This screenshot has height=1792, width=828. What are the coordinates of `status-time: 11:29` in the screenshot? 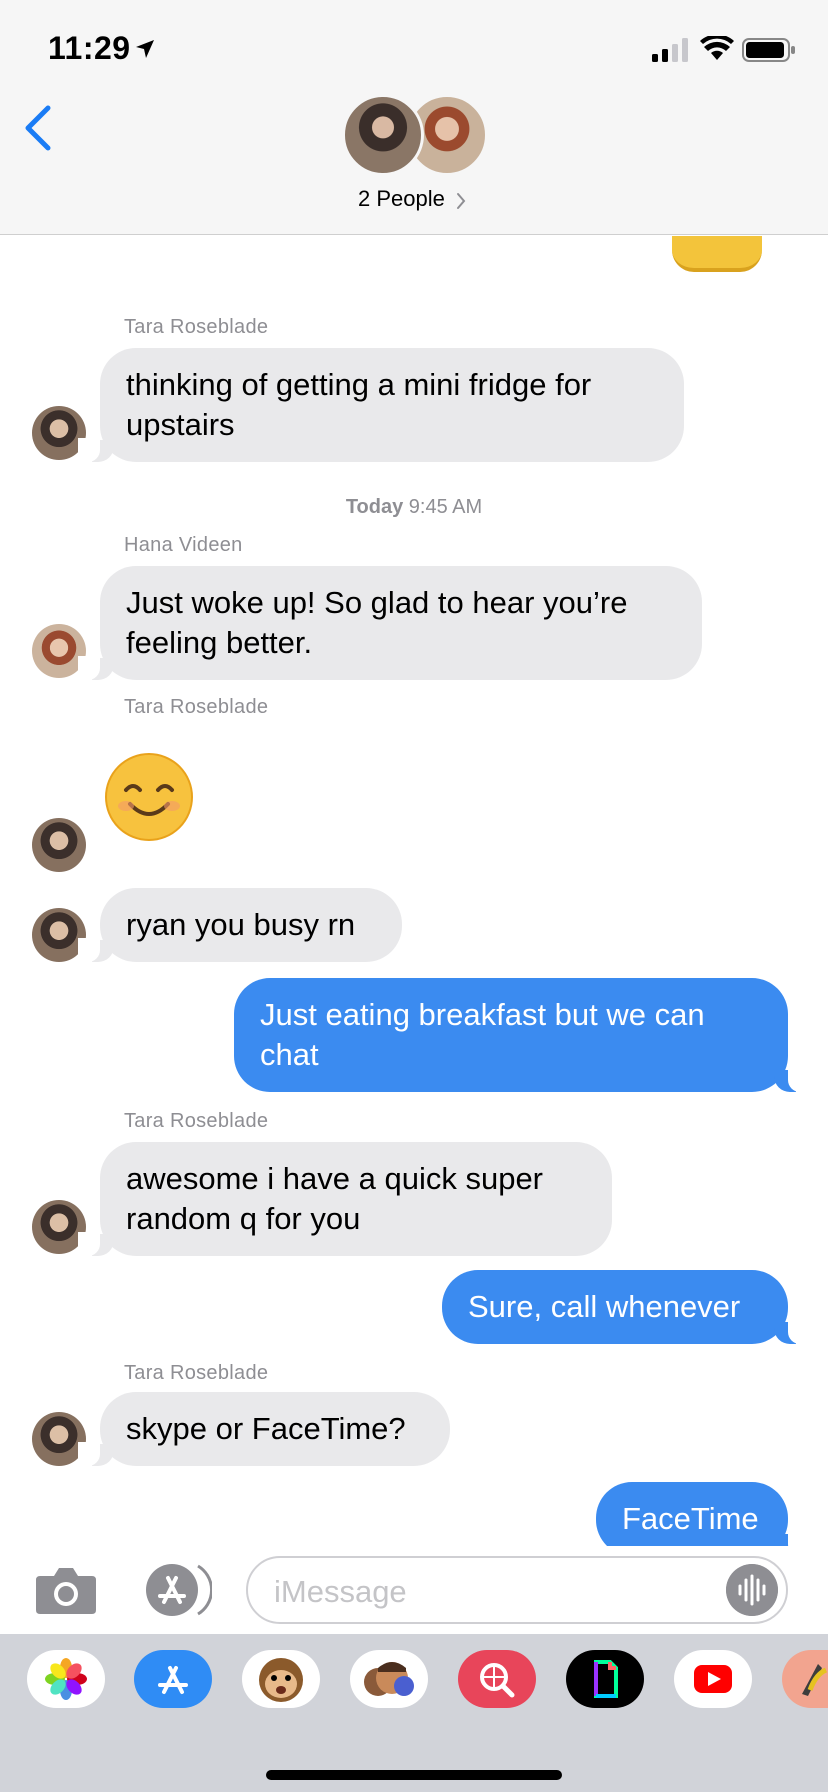 It's located at (89, 48).